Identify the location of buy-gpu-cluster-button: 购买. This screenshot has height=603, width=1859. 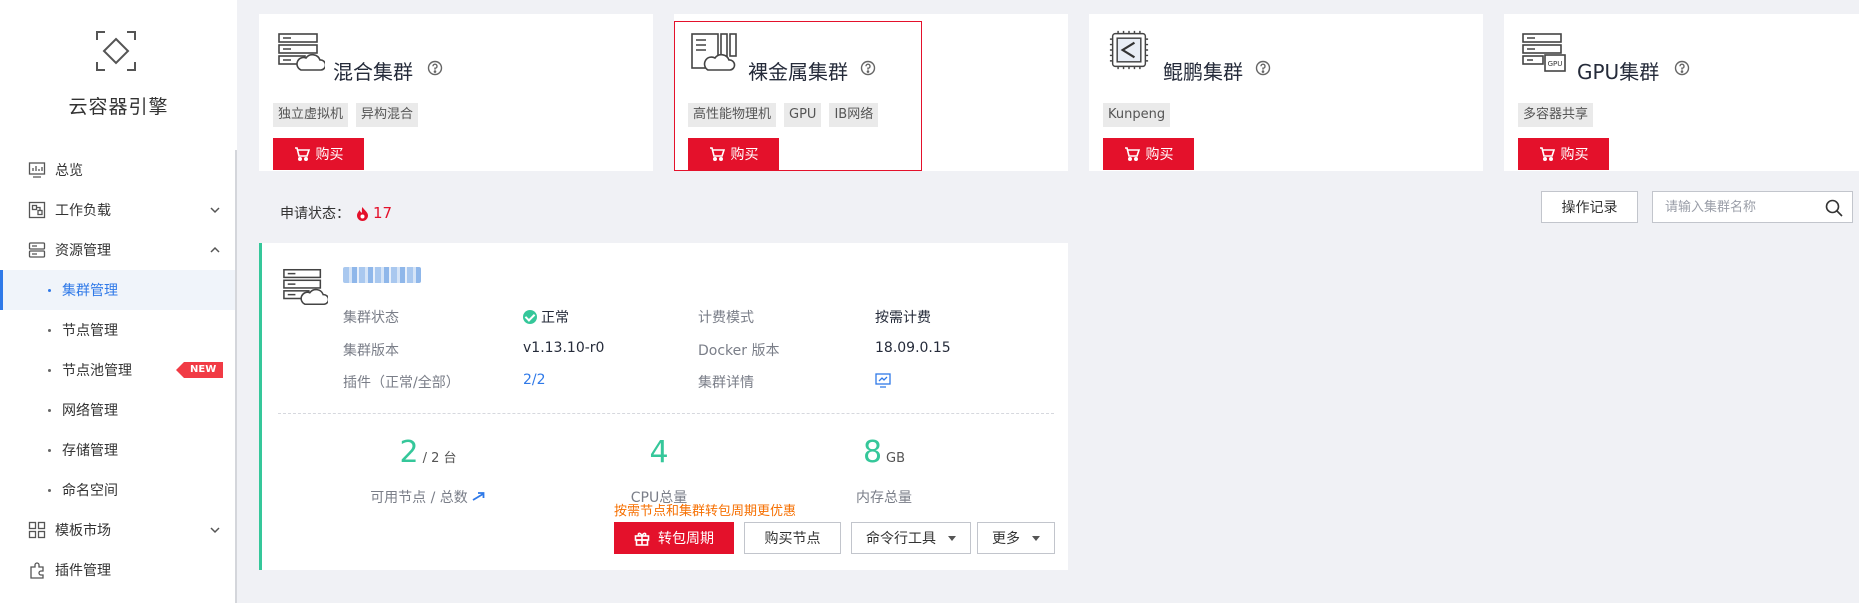
(1563, 154).